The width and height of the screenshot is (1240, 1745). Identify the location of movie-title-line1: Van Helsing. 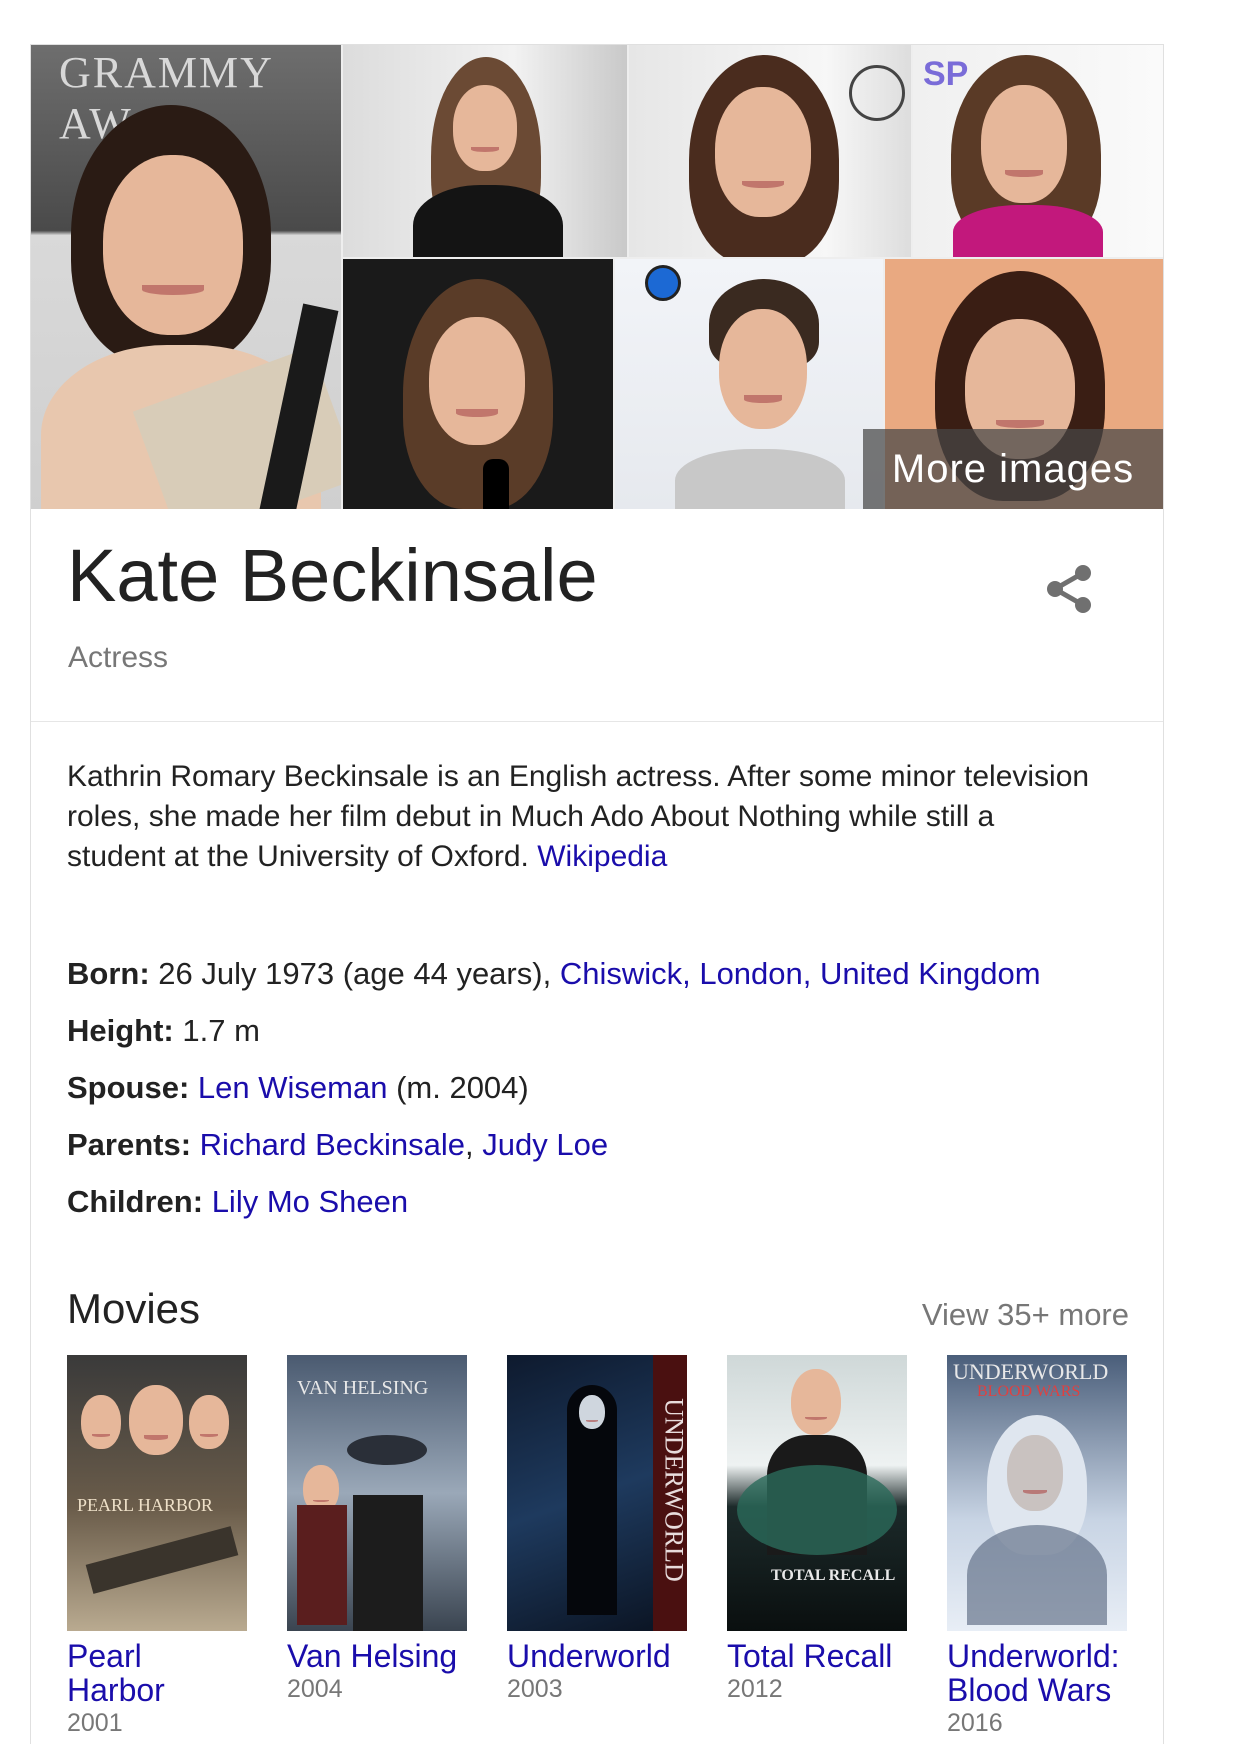
(377, 1656).